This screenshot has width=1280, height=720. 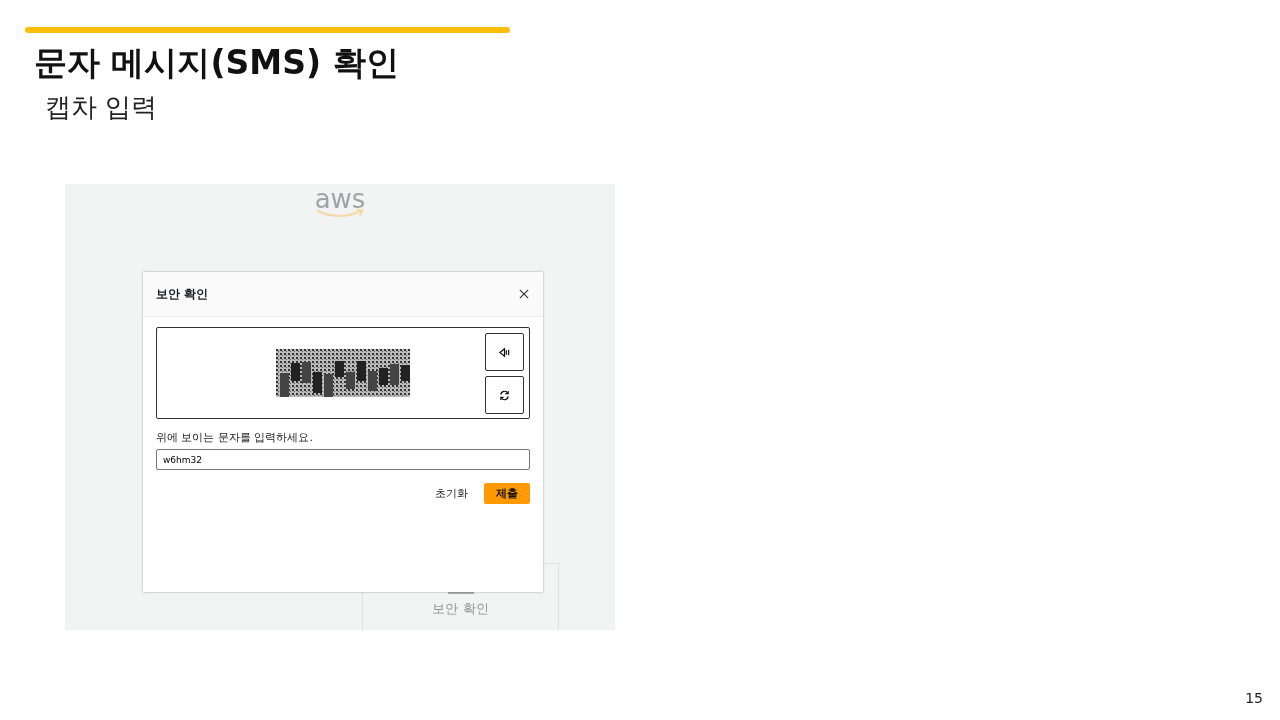 I want to click on close-icon, so click(x=524, y=294).